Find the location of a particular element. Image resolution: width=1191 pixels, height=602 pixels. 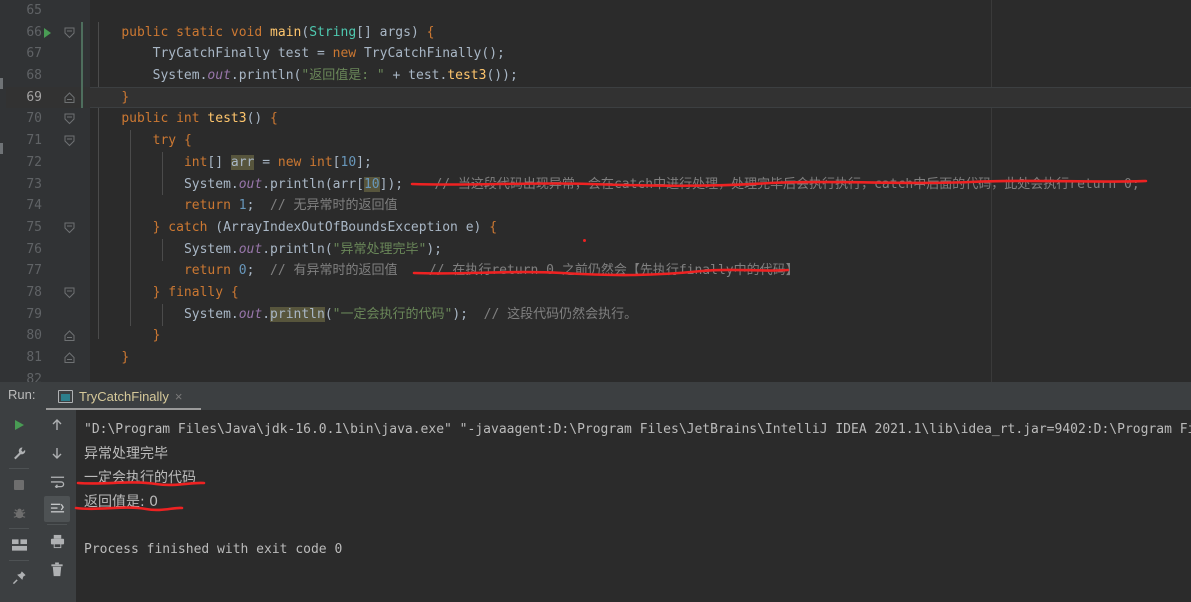

run-tab-trycatchfinally: TryCatchFinally × is located at coordinates (120, 396).